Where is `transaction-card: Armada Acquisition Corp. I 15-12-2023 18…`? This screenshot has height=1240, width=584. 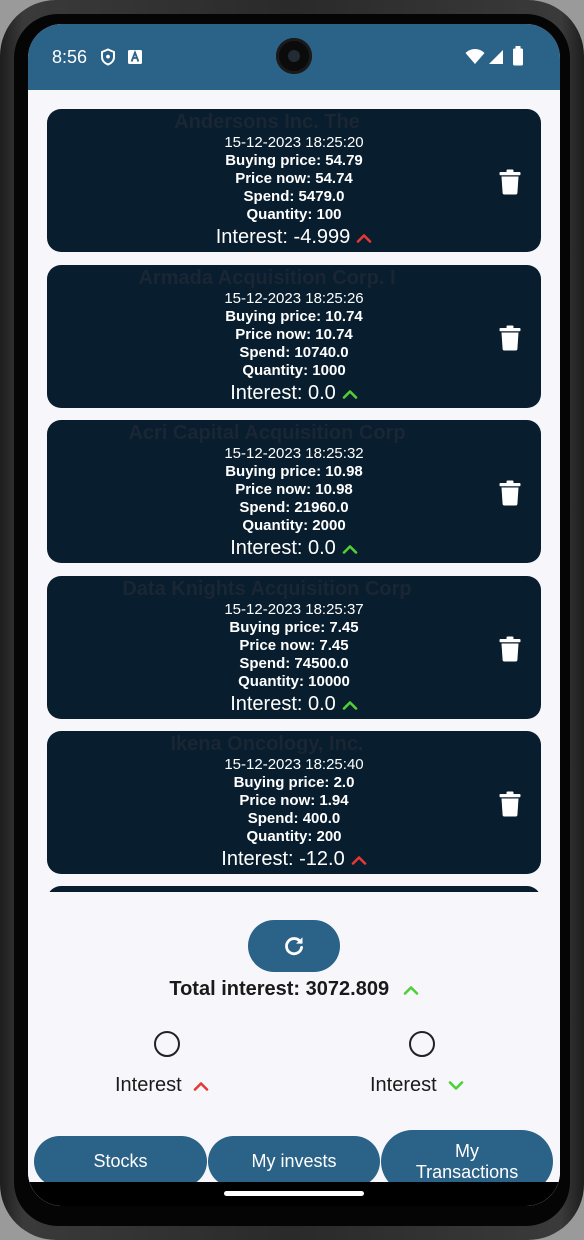
transaction-card: Armada Acquisition Corp. I 15-12-2023 18… is located at coordinates (294, 336).